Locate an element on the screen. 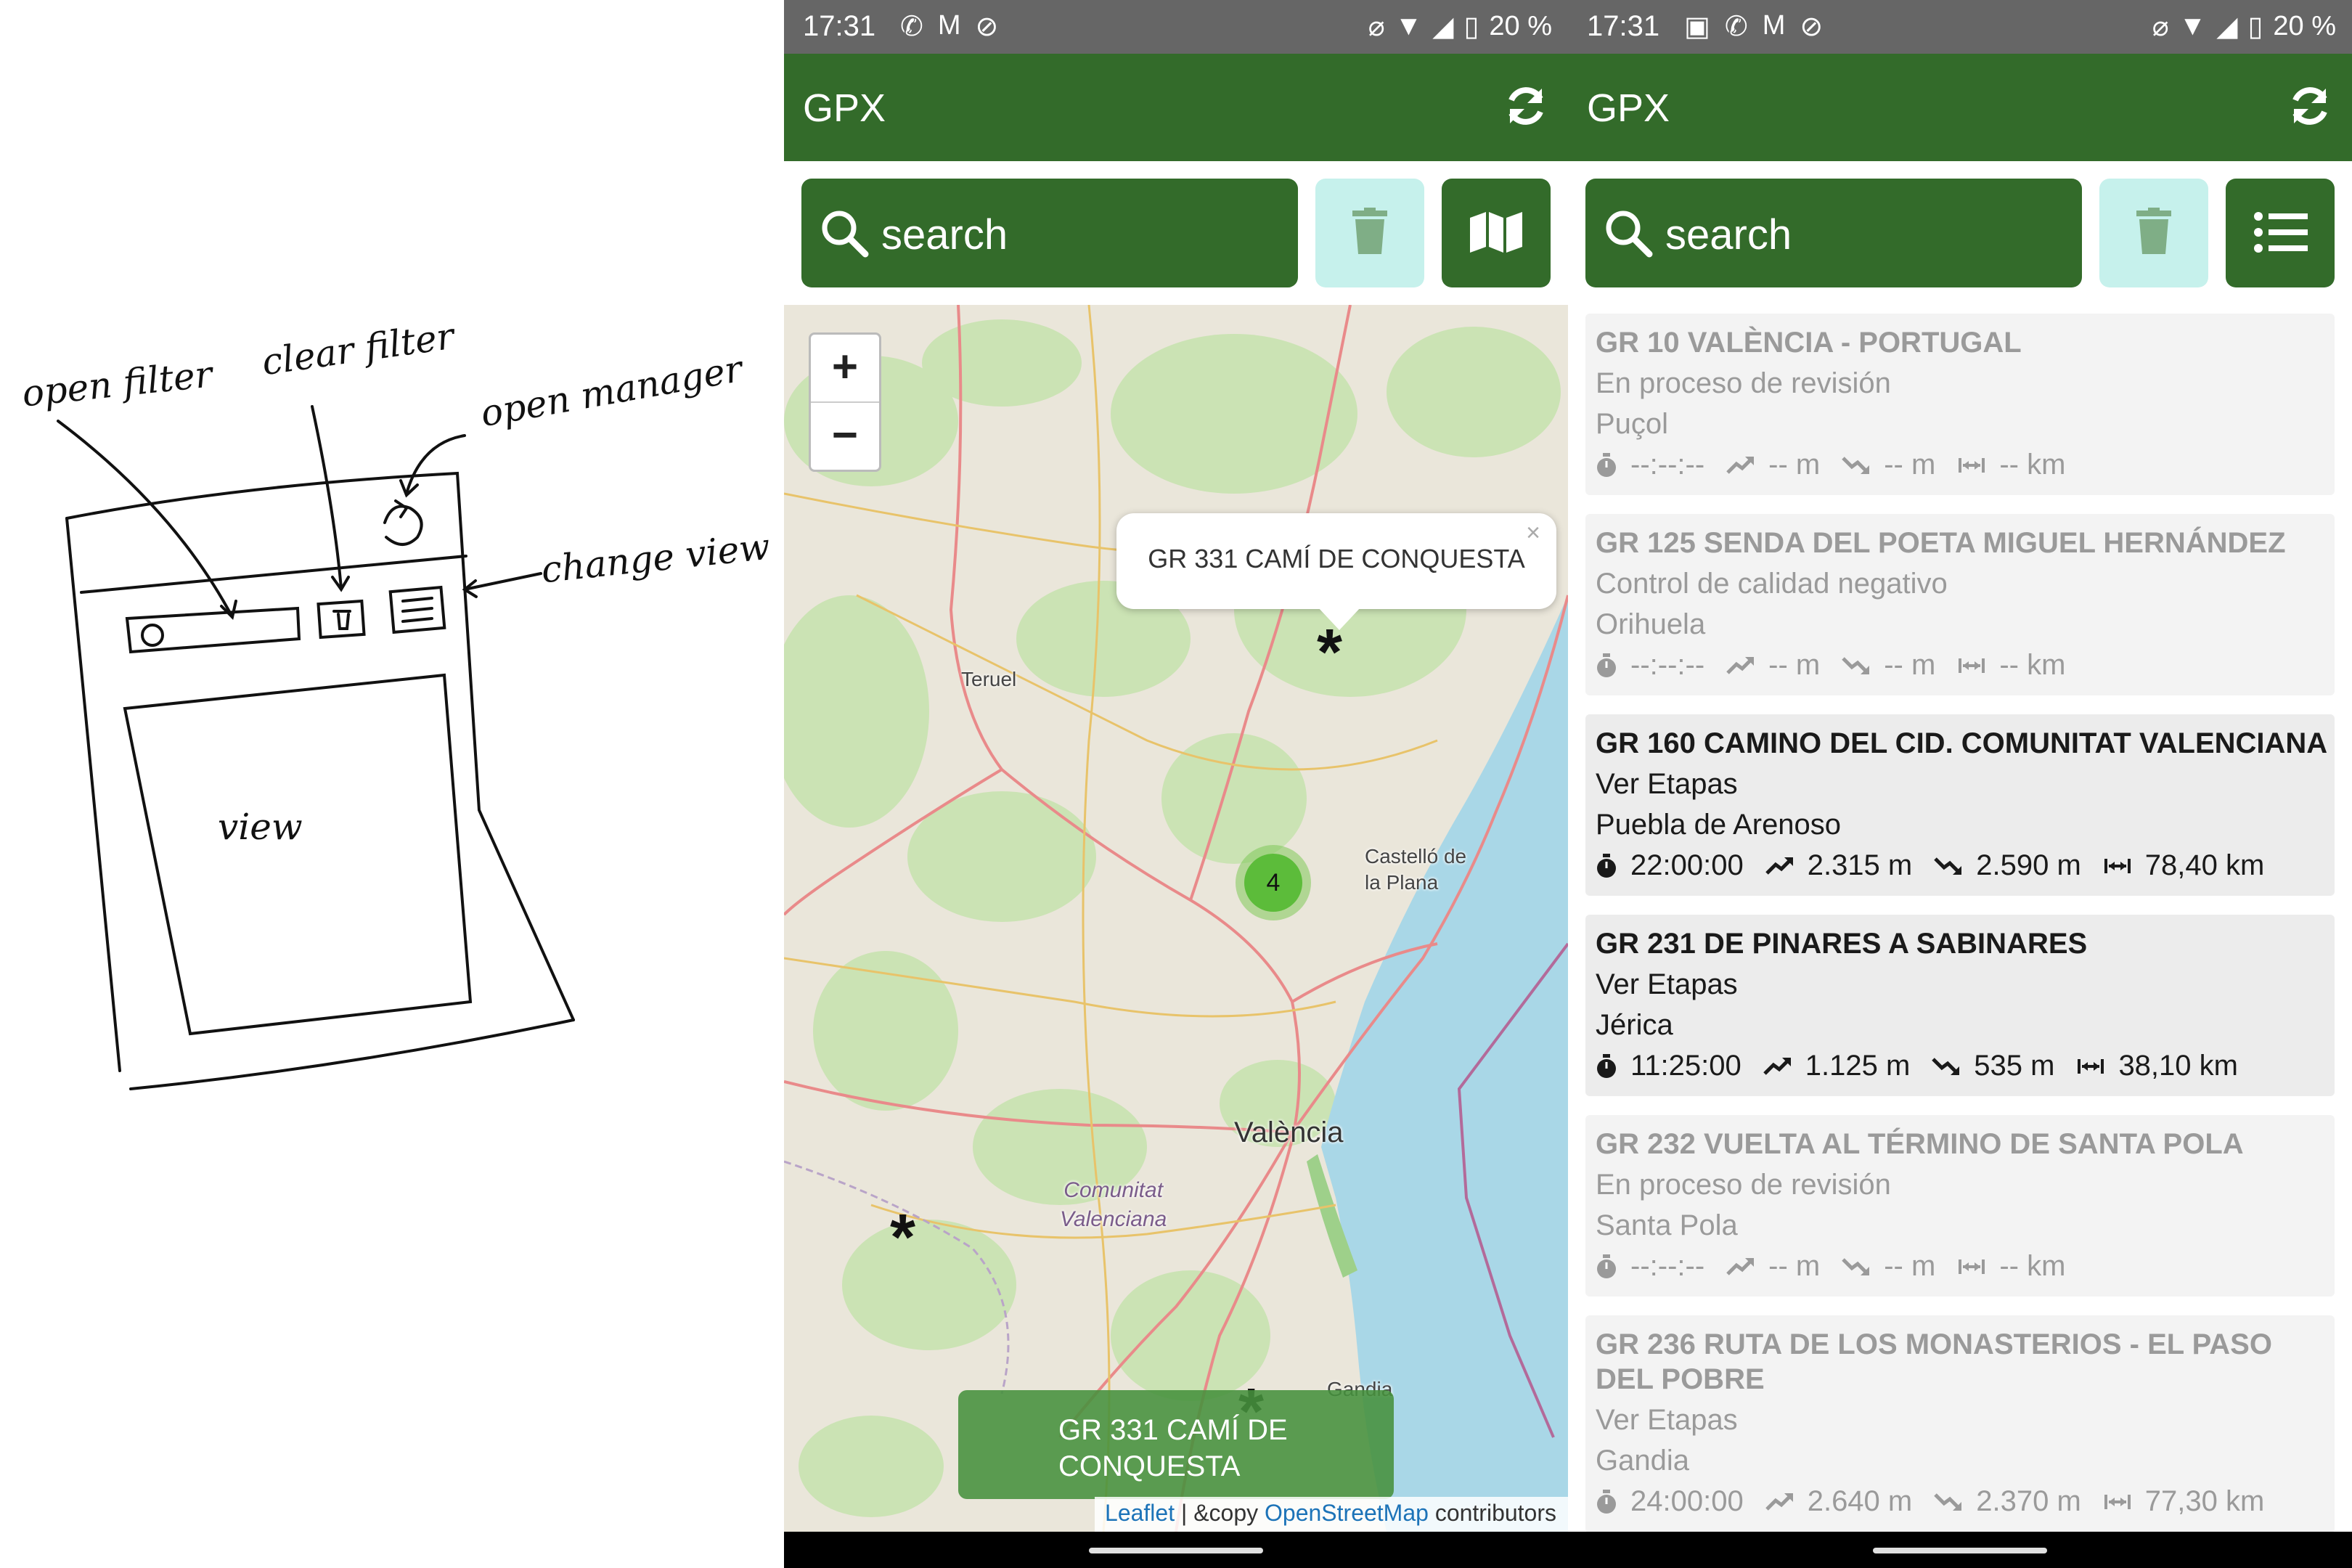  popup-title: GR 331 CAMÍ DE CONQUESTA is located at coordinates (1337, 559).